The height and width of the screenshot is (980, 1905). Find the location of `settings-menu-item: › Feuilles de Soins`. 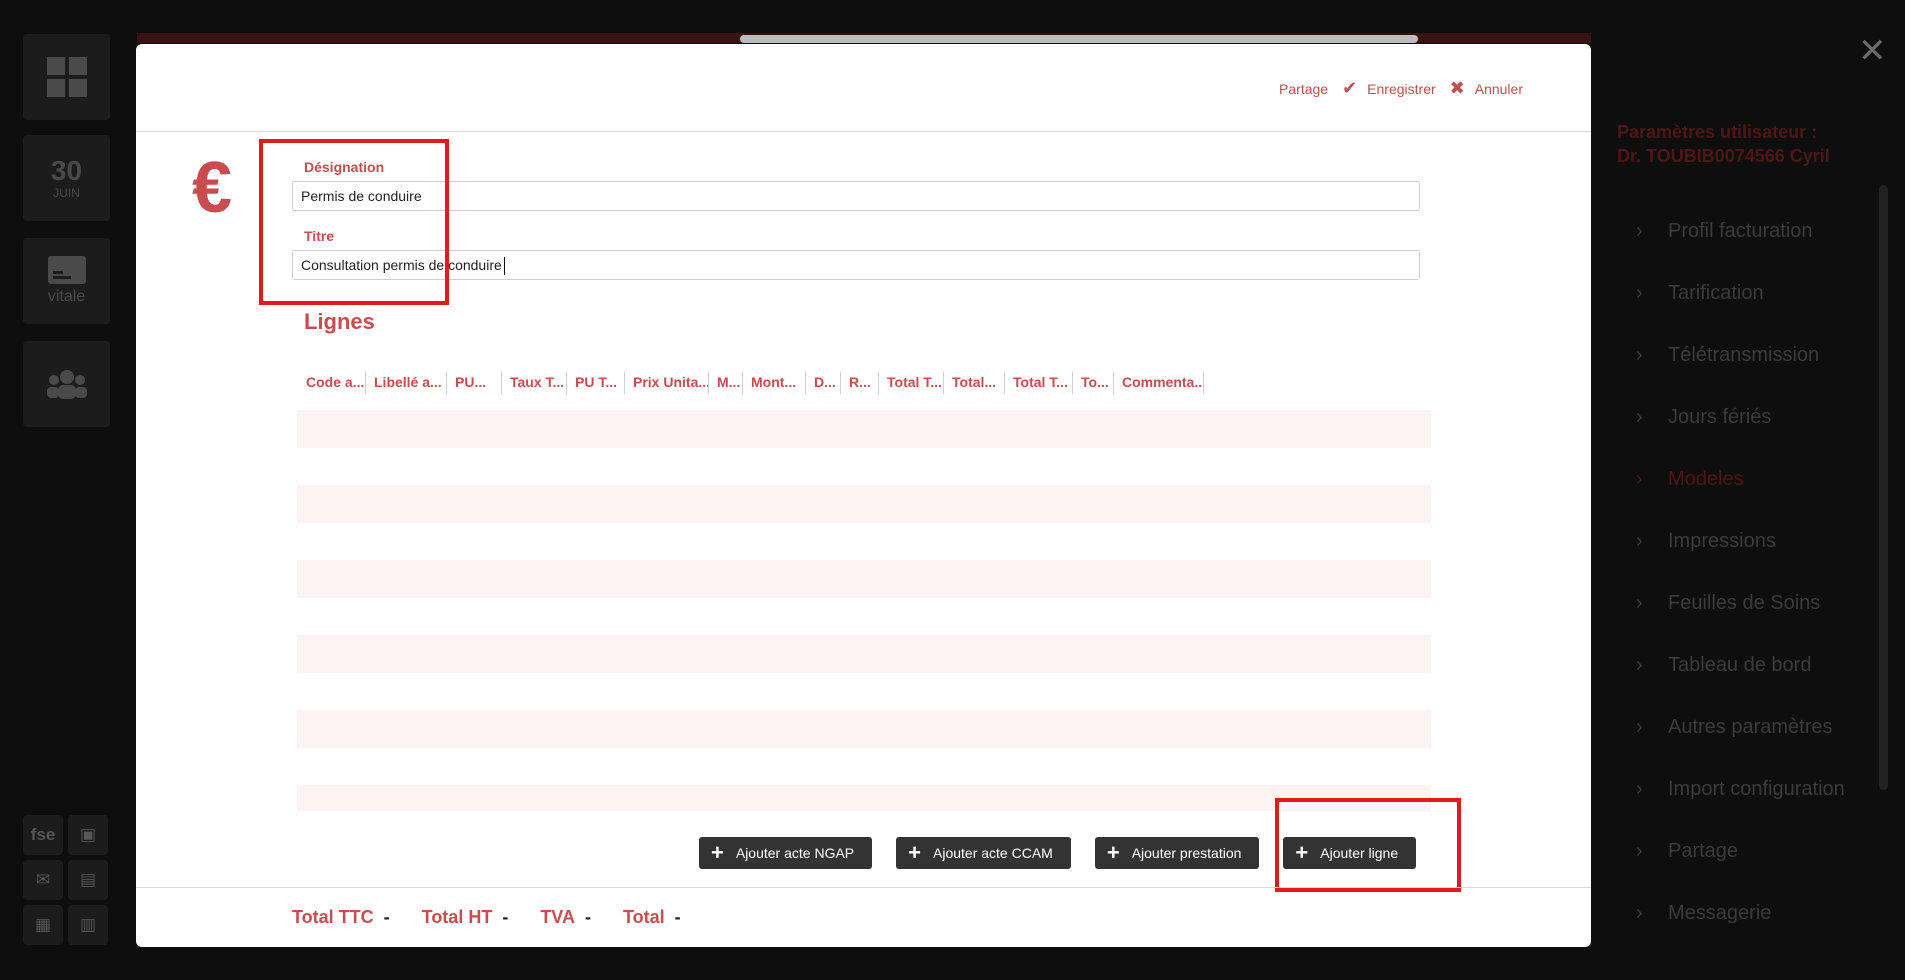

settings-menu-item: › Feuilles de Soins is located at coordinates (1740, 603).